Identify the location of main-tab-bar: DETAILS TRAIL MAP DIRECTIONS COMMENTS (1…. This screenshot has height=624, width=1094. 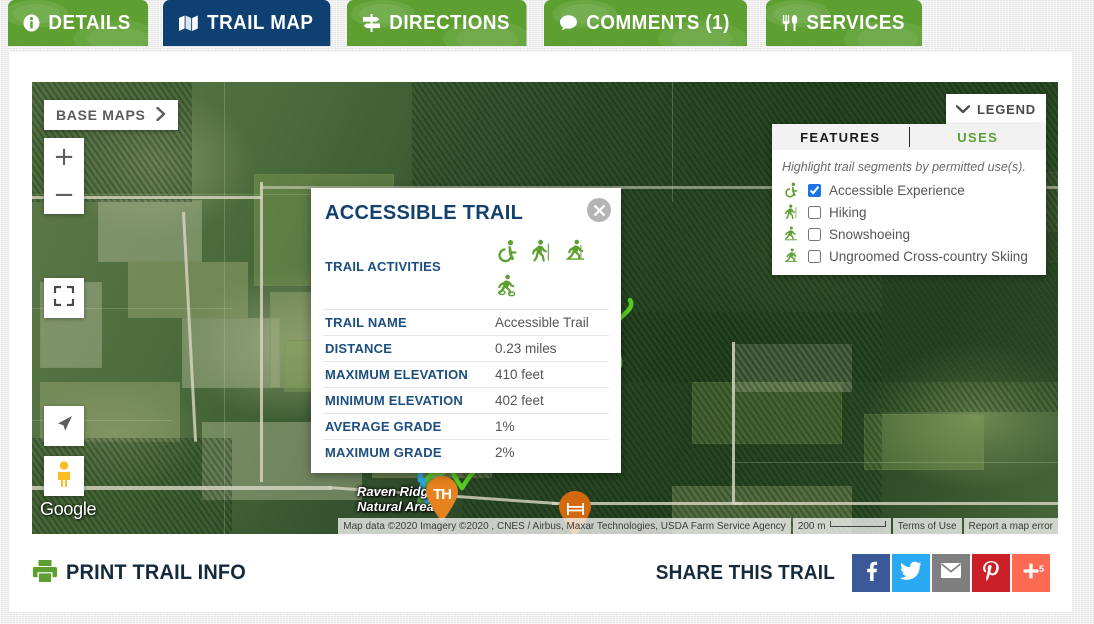
(547, 26).